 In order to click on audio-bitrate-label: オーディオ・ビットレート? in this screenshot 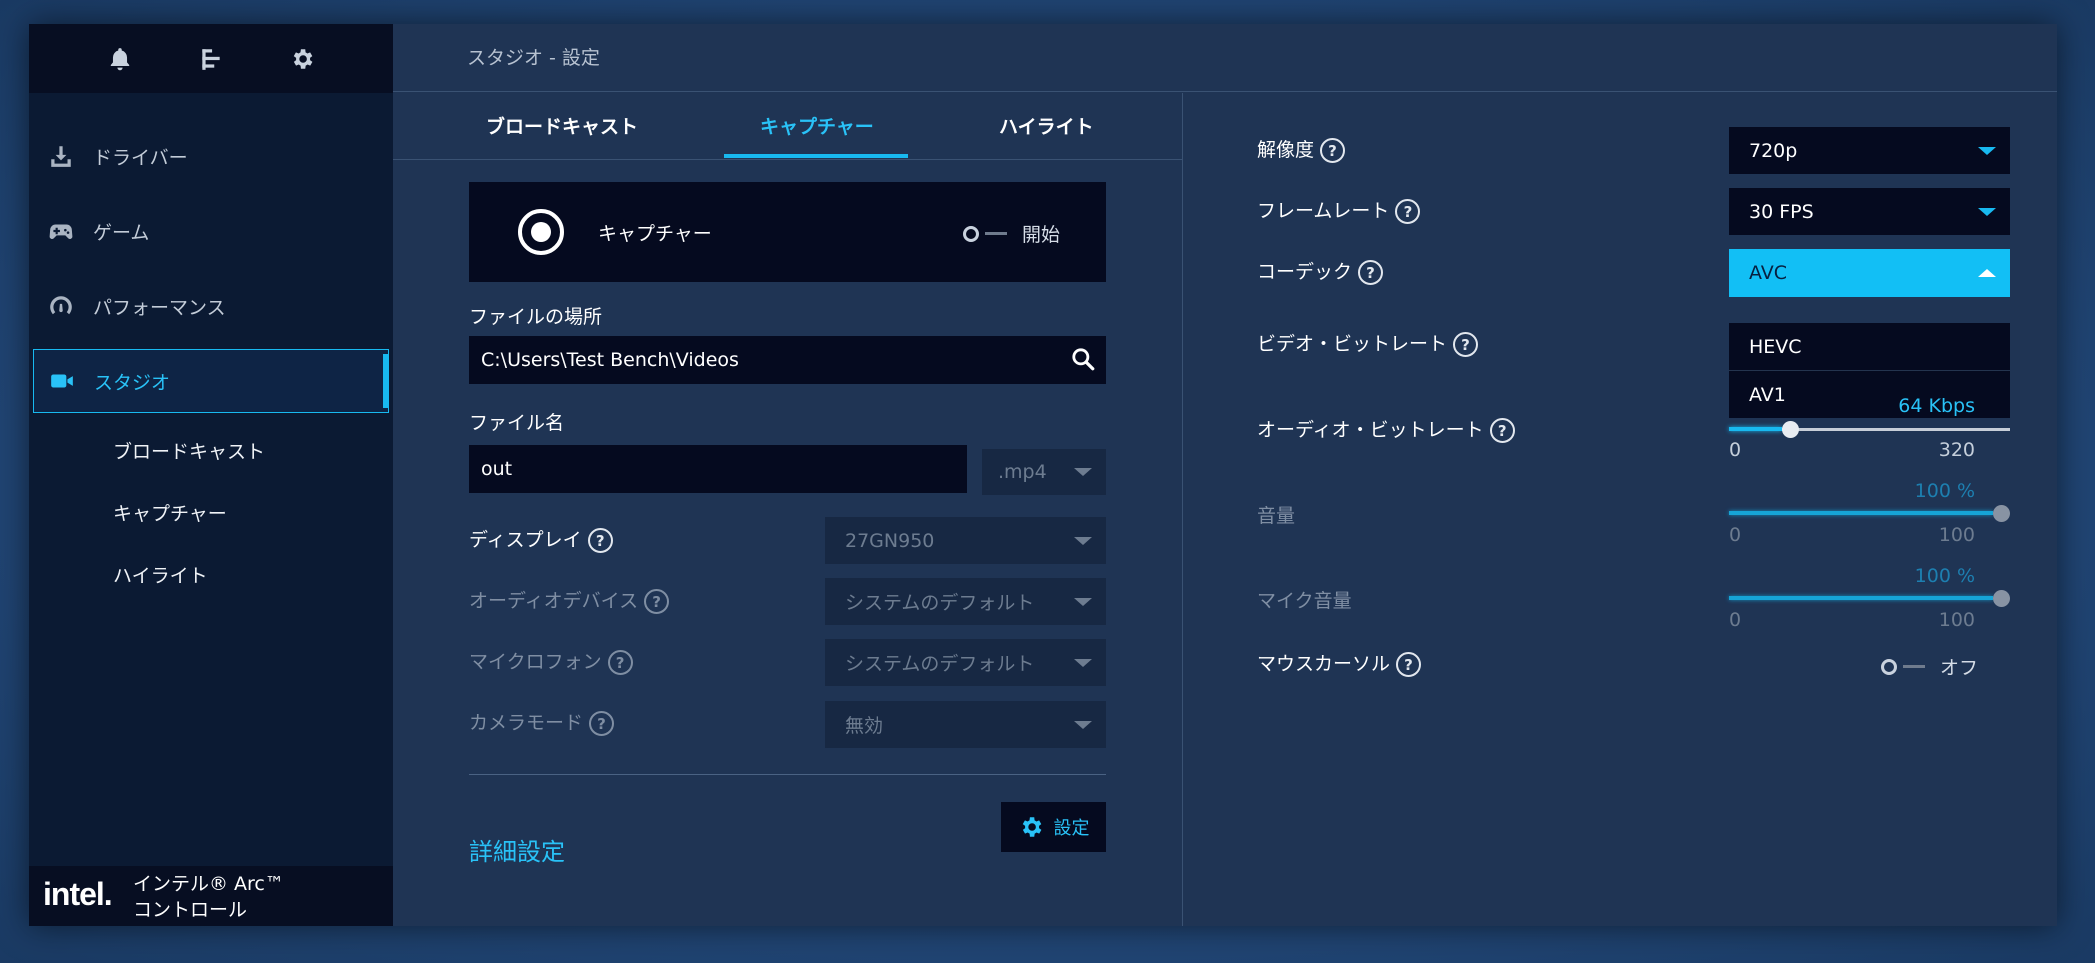, I will do `click(1386, 429)`.